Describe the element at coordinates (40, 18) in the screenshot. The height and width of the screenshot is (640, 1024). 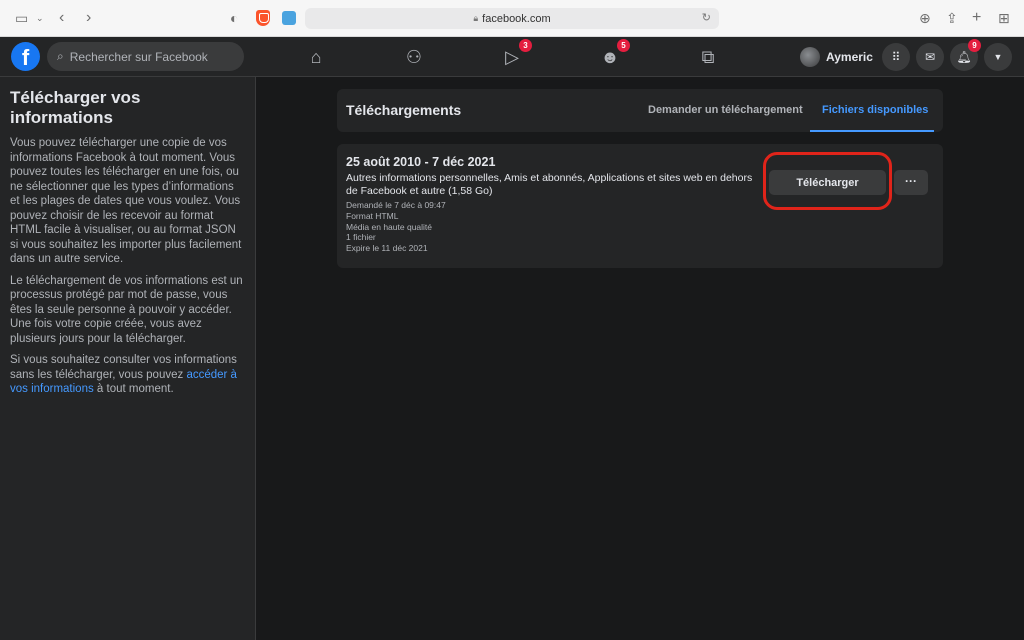
I see `chevron-down-icon: ⌄` at that location.